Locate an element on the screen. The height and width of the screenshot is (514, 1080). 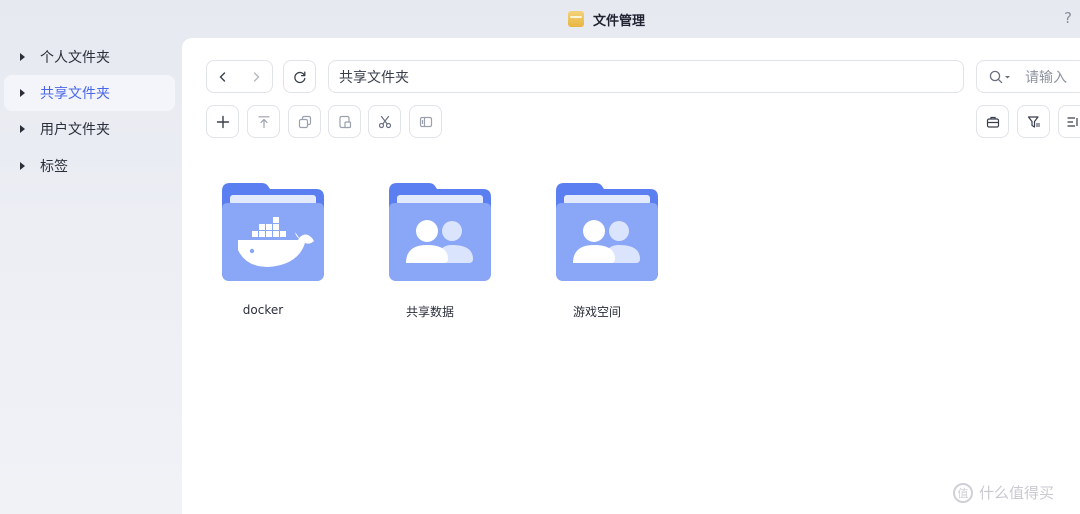
upload-button is located at coordinates (263, 121).